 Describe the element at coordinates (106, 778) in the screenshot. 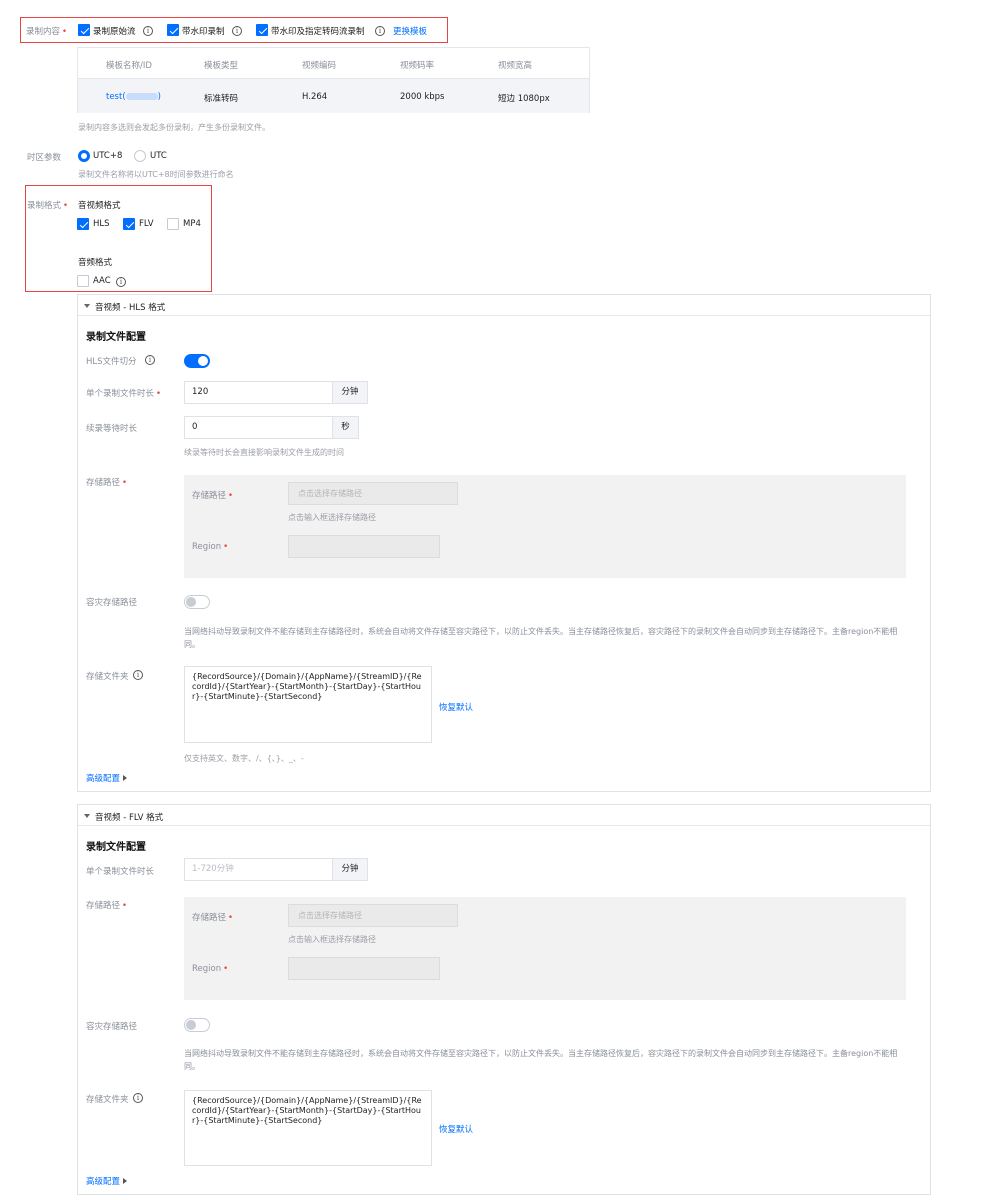

I see `hls-advanced-config-link: 高级配置` at that location.